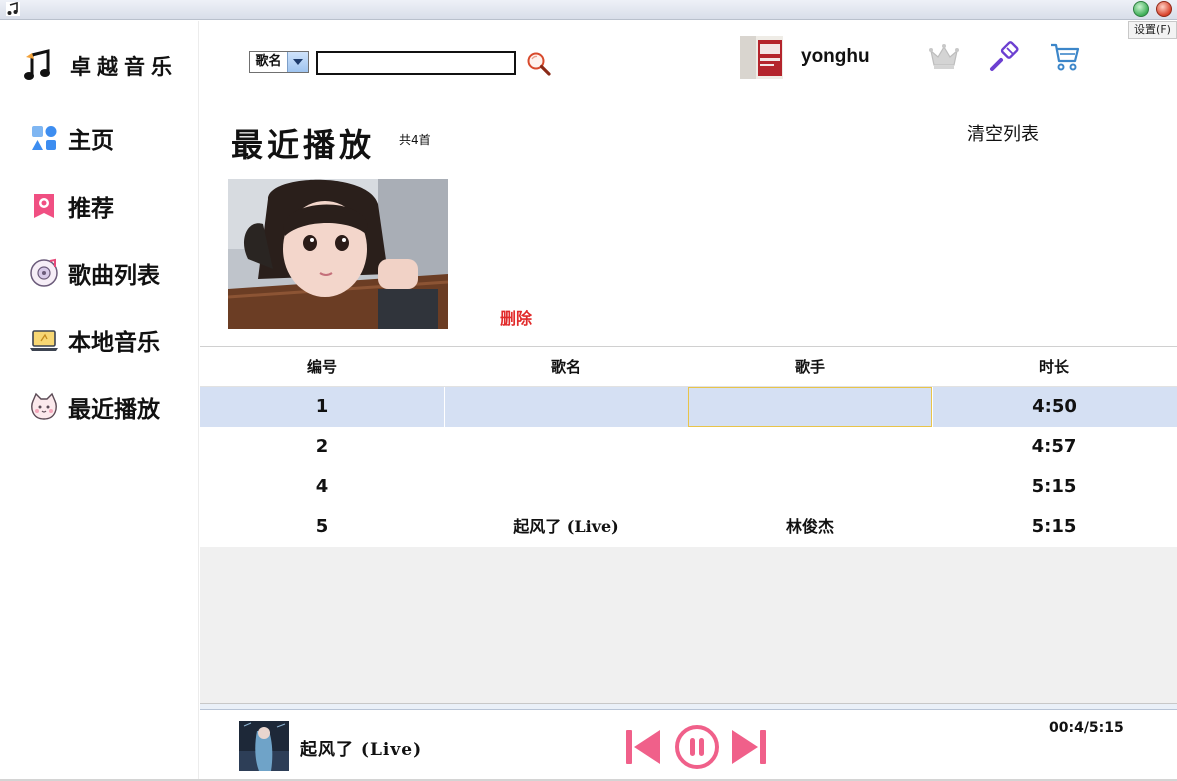 The width and height of the screenshot is (1177, 781). I want to click on cell-song-name: 起风了 (Live), so click(566, 527).